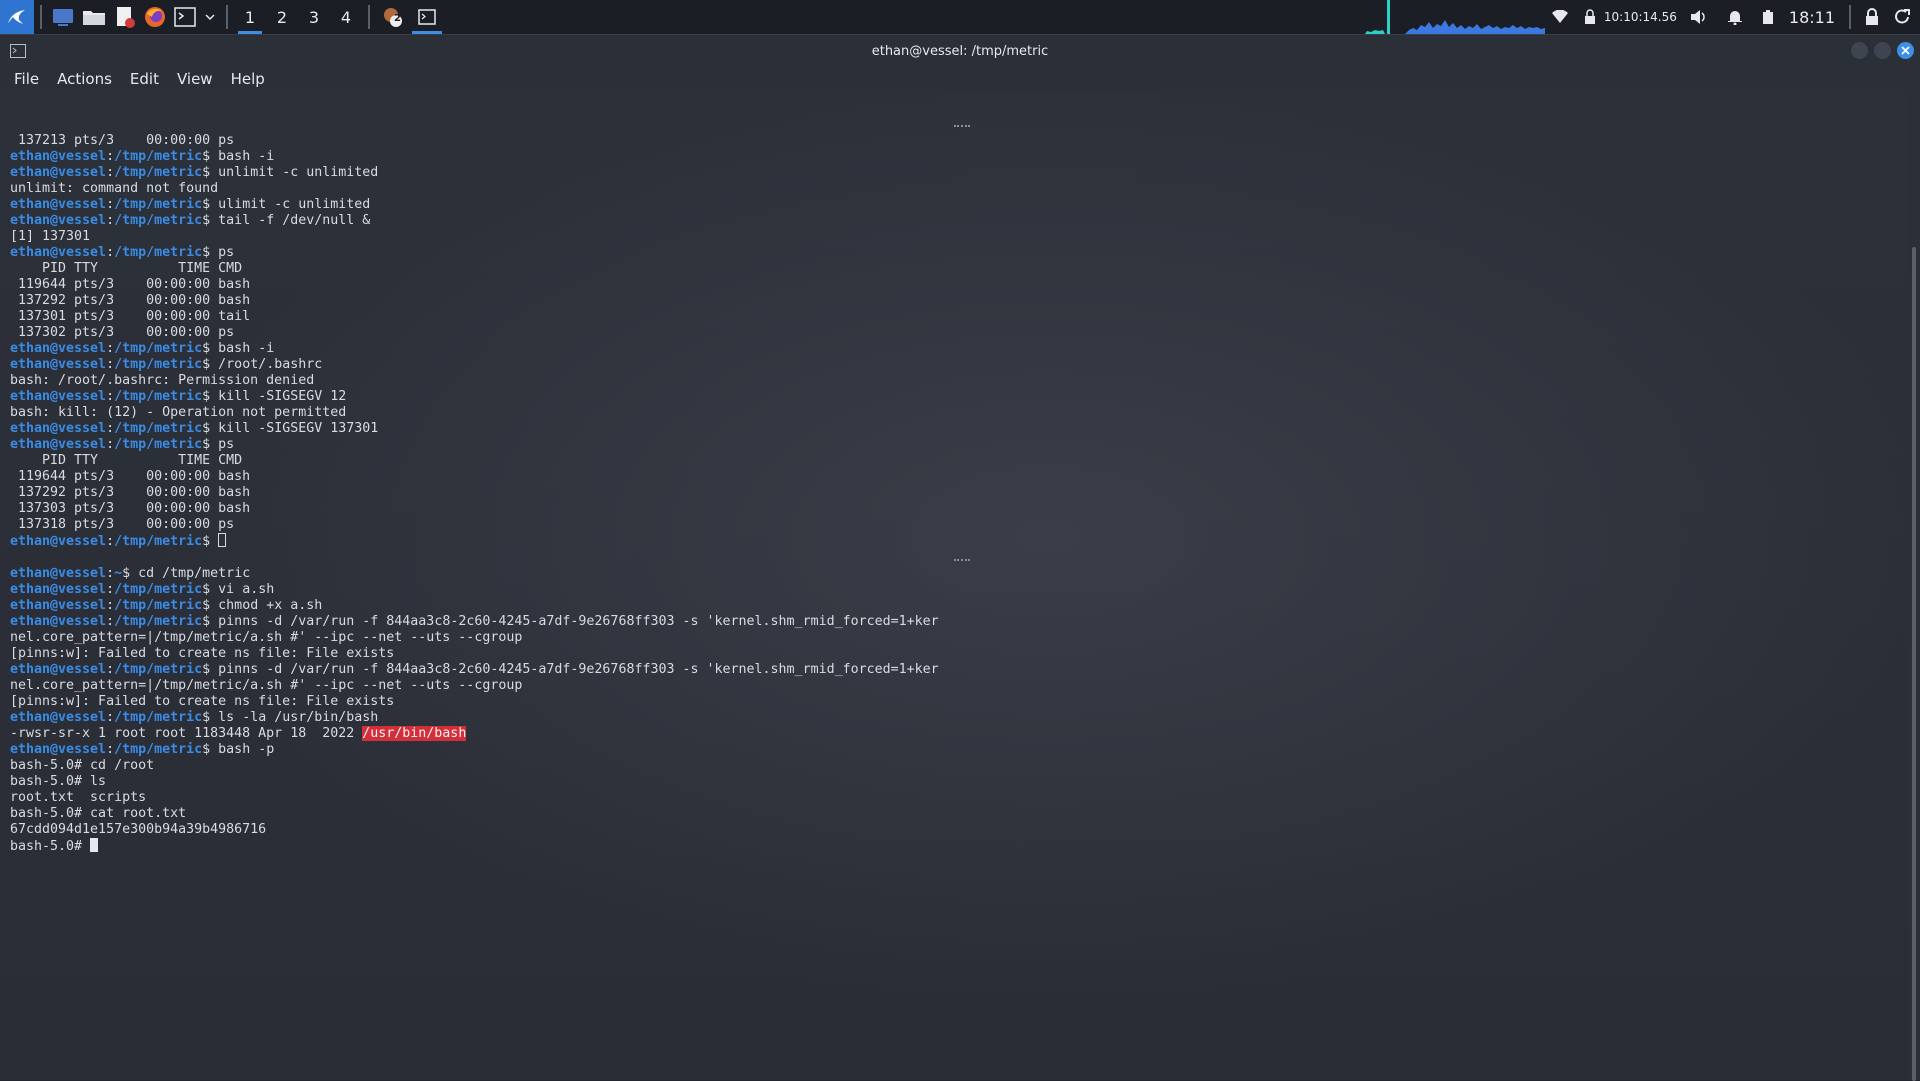  What do you see at coordinates (1560, 17) in the screenshot?
I see `network-icon` at bounding box center [1560, 17].